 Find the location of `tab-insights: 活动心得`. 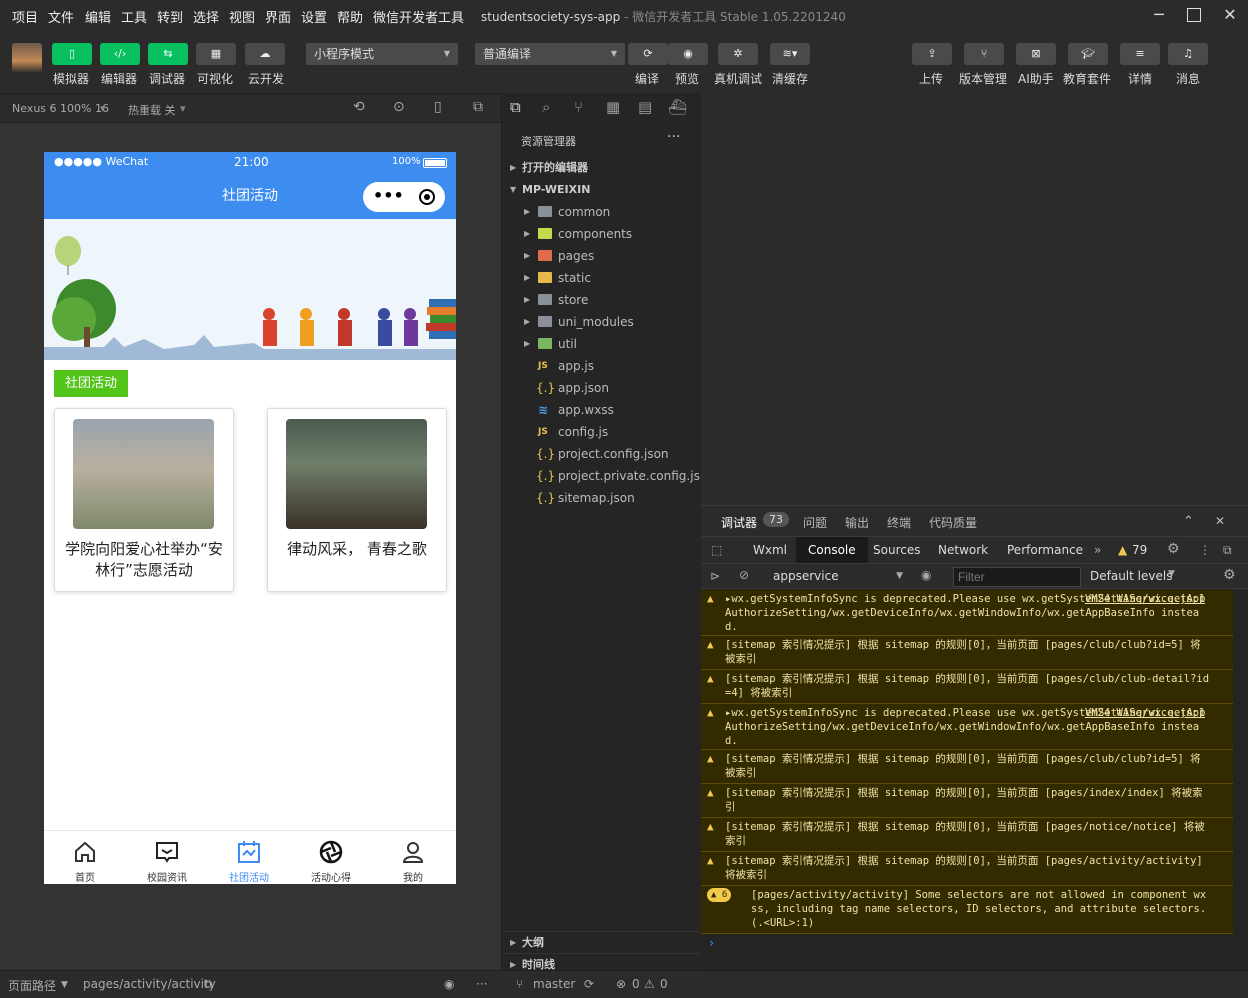

tab-insights: 活动心得 is located at coordinates (331, 857).